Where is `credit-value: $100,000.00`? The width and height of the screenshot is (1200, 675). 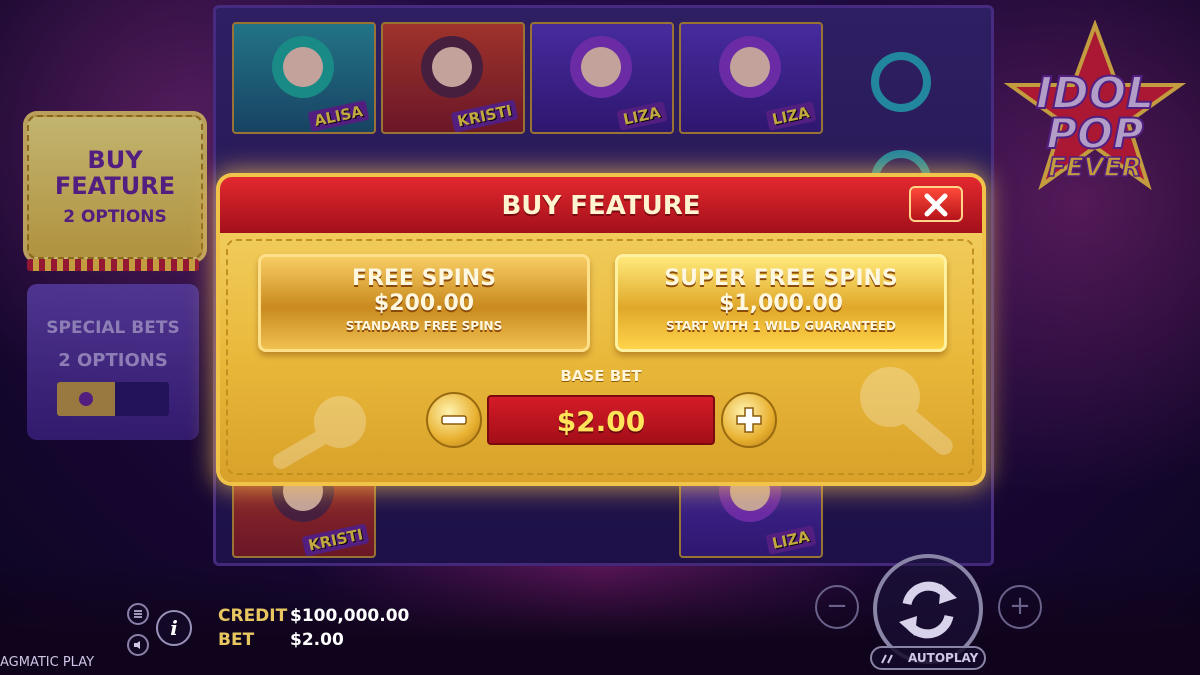
credit-value: $100,000.00 is located at coordinates (350, 616).